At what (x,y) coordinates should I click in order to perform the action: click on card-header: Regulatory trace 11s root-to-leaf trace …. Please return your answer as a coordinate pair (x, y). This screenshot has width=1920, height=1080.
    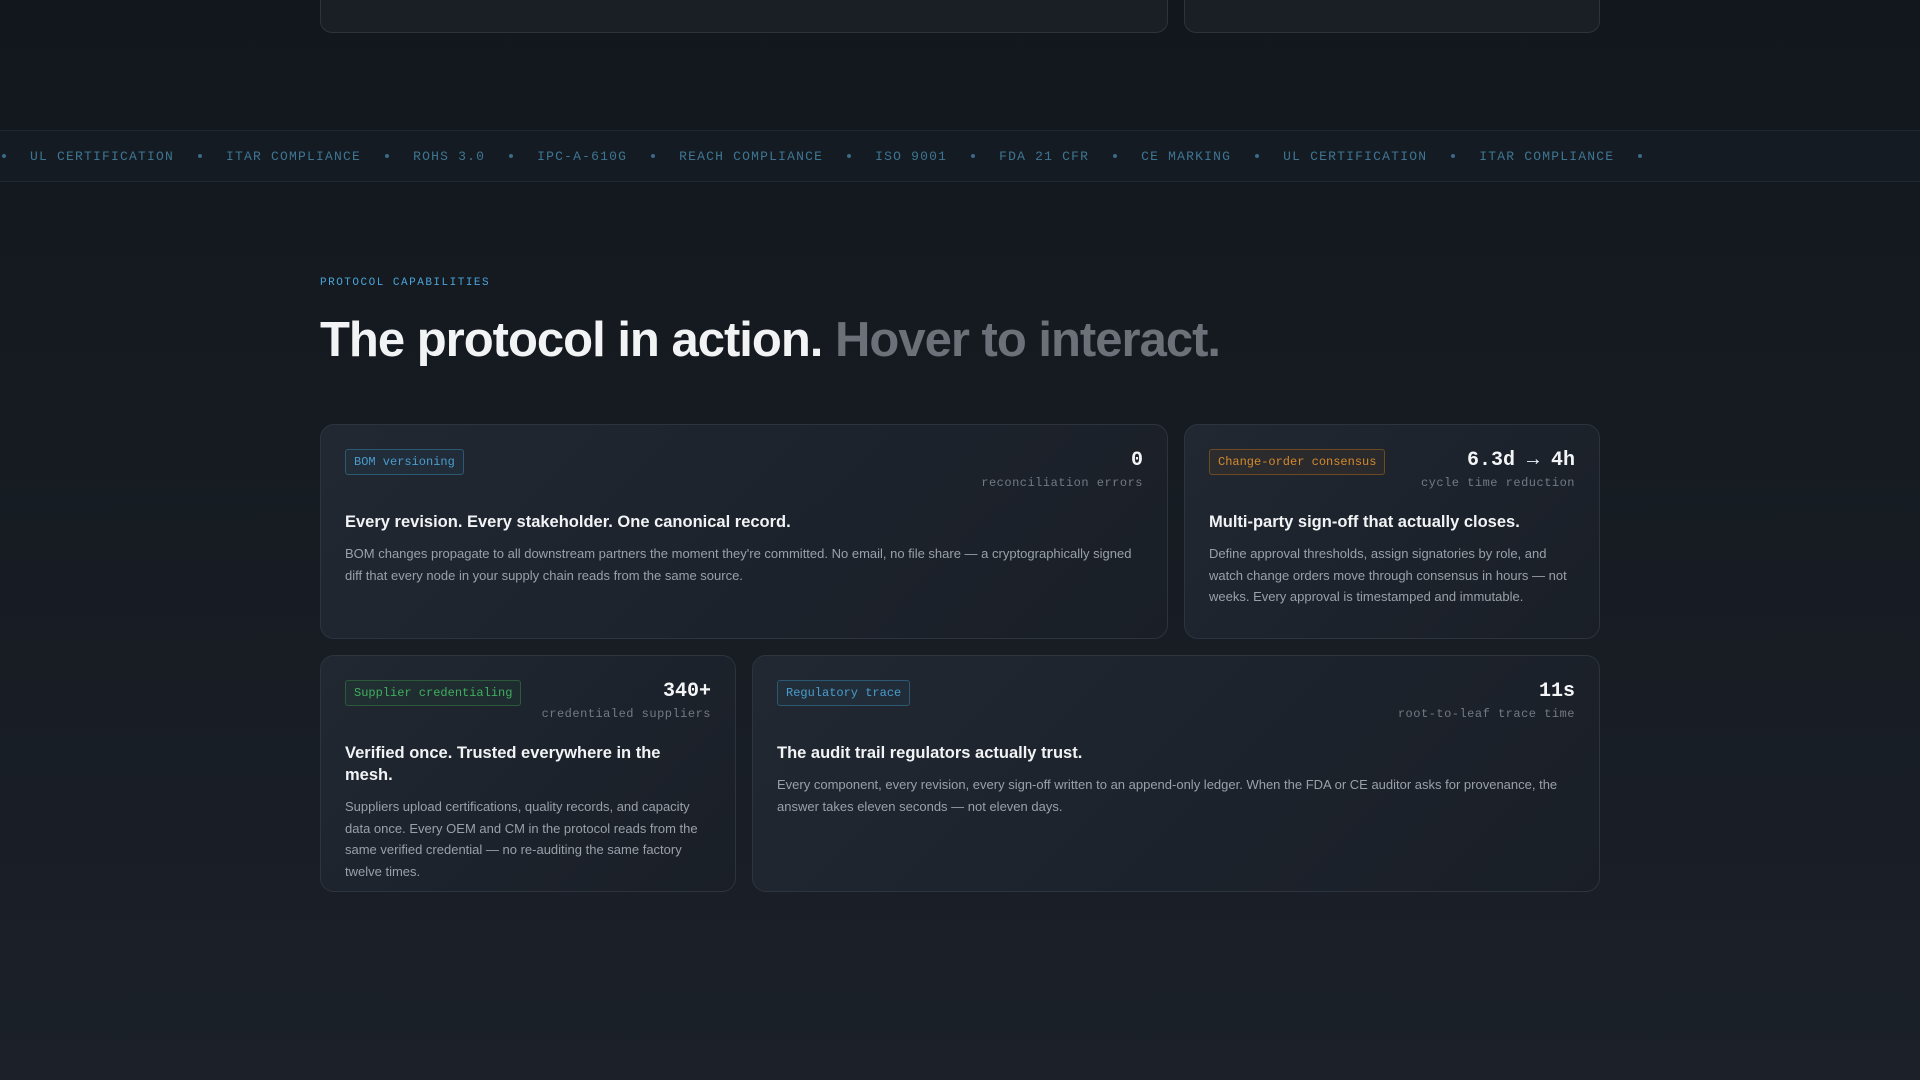
    Looking at the image, I should click on (1176, 706).